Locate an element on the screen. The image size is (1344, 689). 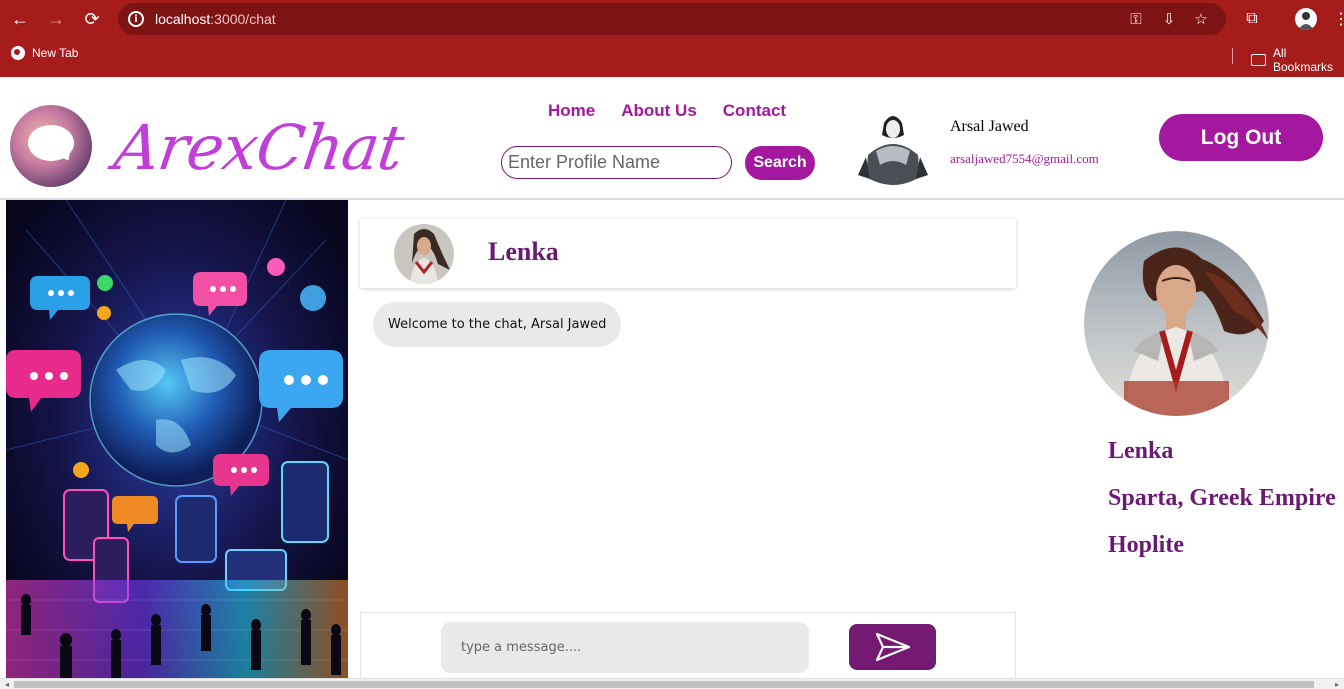
scroll-right-icon: ▸ is located at coordinates (1337, 684).